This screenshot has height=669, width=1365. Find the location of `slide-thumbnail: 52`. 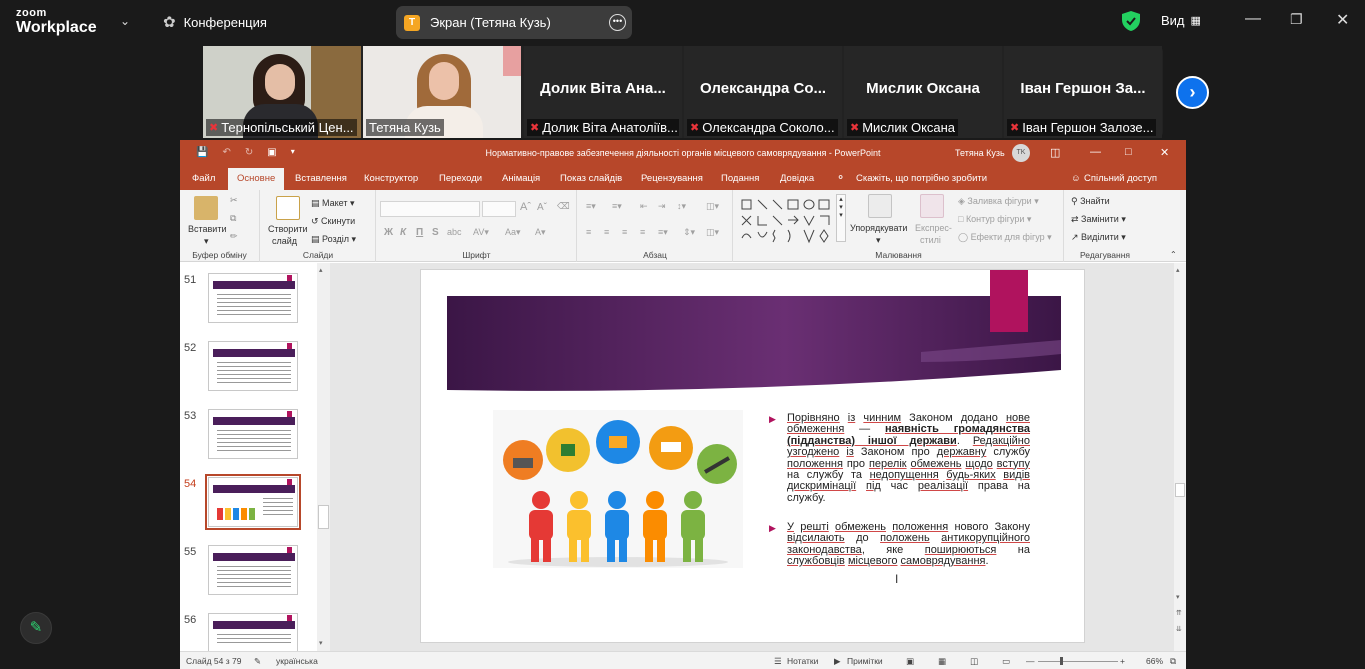

slide-thumbnail: 52 is located at coordinates (255, 367).